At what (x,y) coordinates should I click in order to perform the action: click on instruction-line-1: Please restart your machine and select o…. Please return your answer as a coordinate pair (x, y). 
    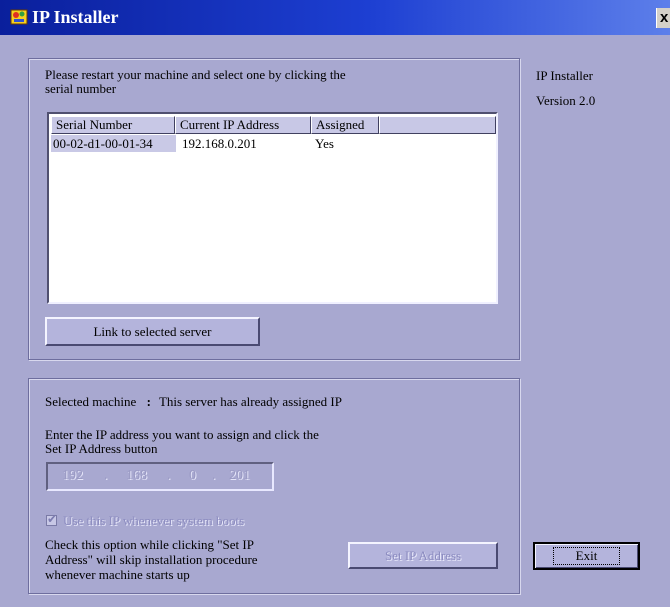
    Looking at the image, I should click on (195, 74).